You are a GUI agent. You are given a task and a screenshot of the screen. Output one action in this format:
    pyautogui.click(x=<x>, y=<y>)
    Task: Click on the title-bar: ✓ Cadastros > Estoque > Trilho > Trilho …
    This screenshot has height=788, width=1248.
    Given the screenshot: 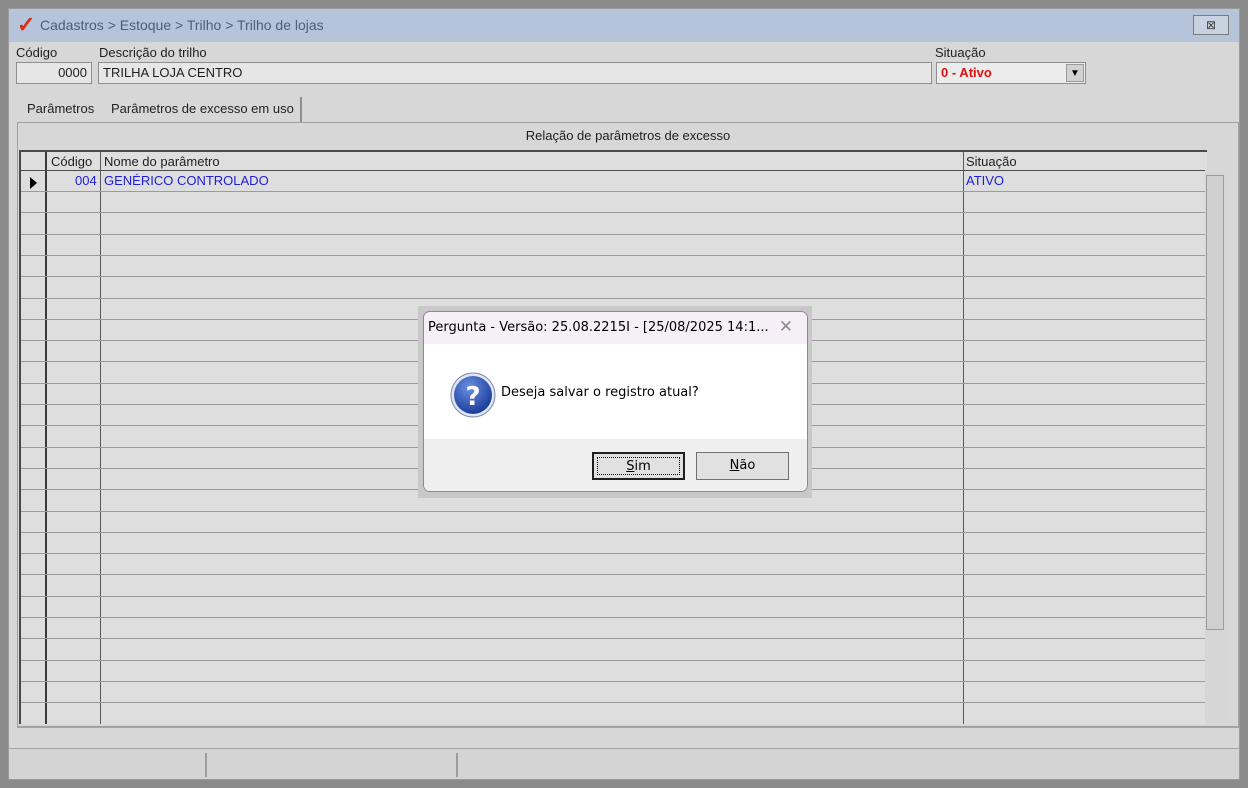 What is the action you would take?
    pyautogui.click(x=624, y=25)
    